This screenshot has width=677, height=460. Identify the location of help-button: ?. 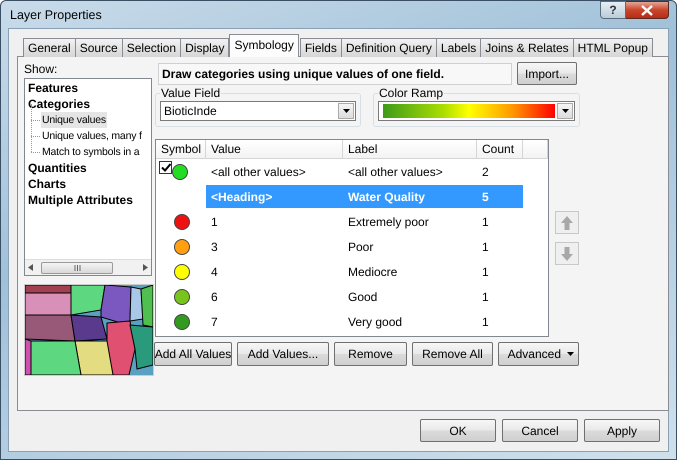
(613, 10).